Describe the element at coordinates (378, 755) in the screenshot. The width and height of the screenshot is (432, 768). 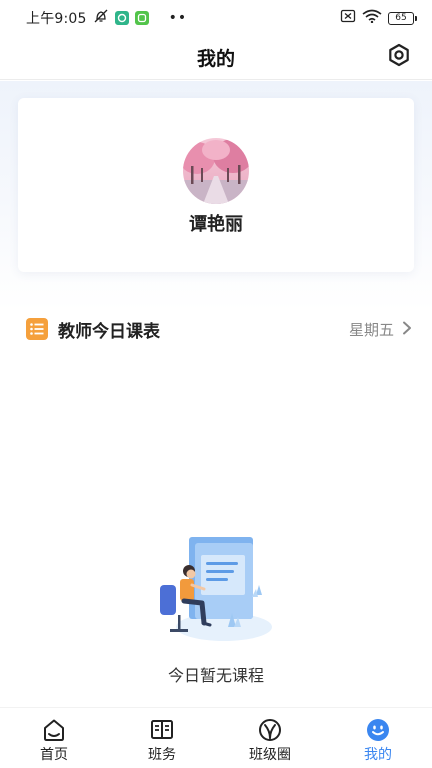
I see `tab-label-mine: 我的` at that location.